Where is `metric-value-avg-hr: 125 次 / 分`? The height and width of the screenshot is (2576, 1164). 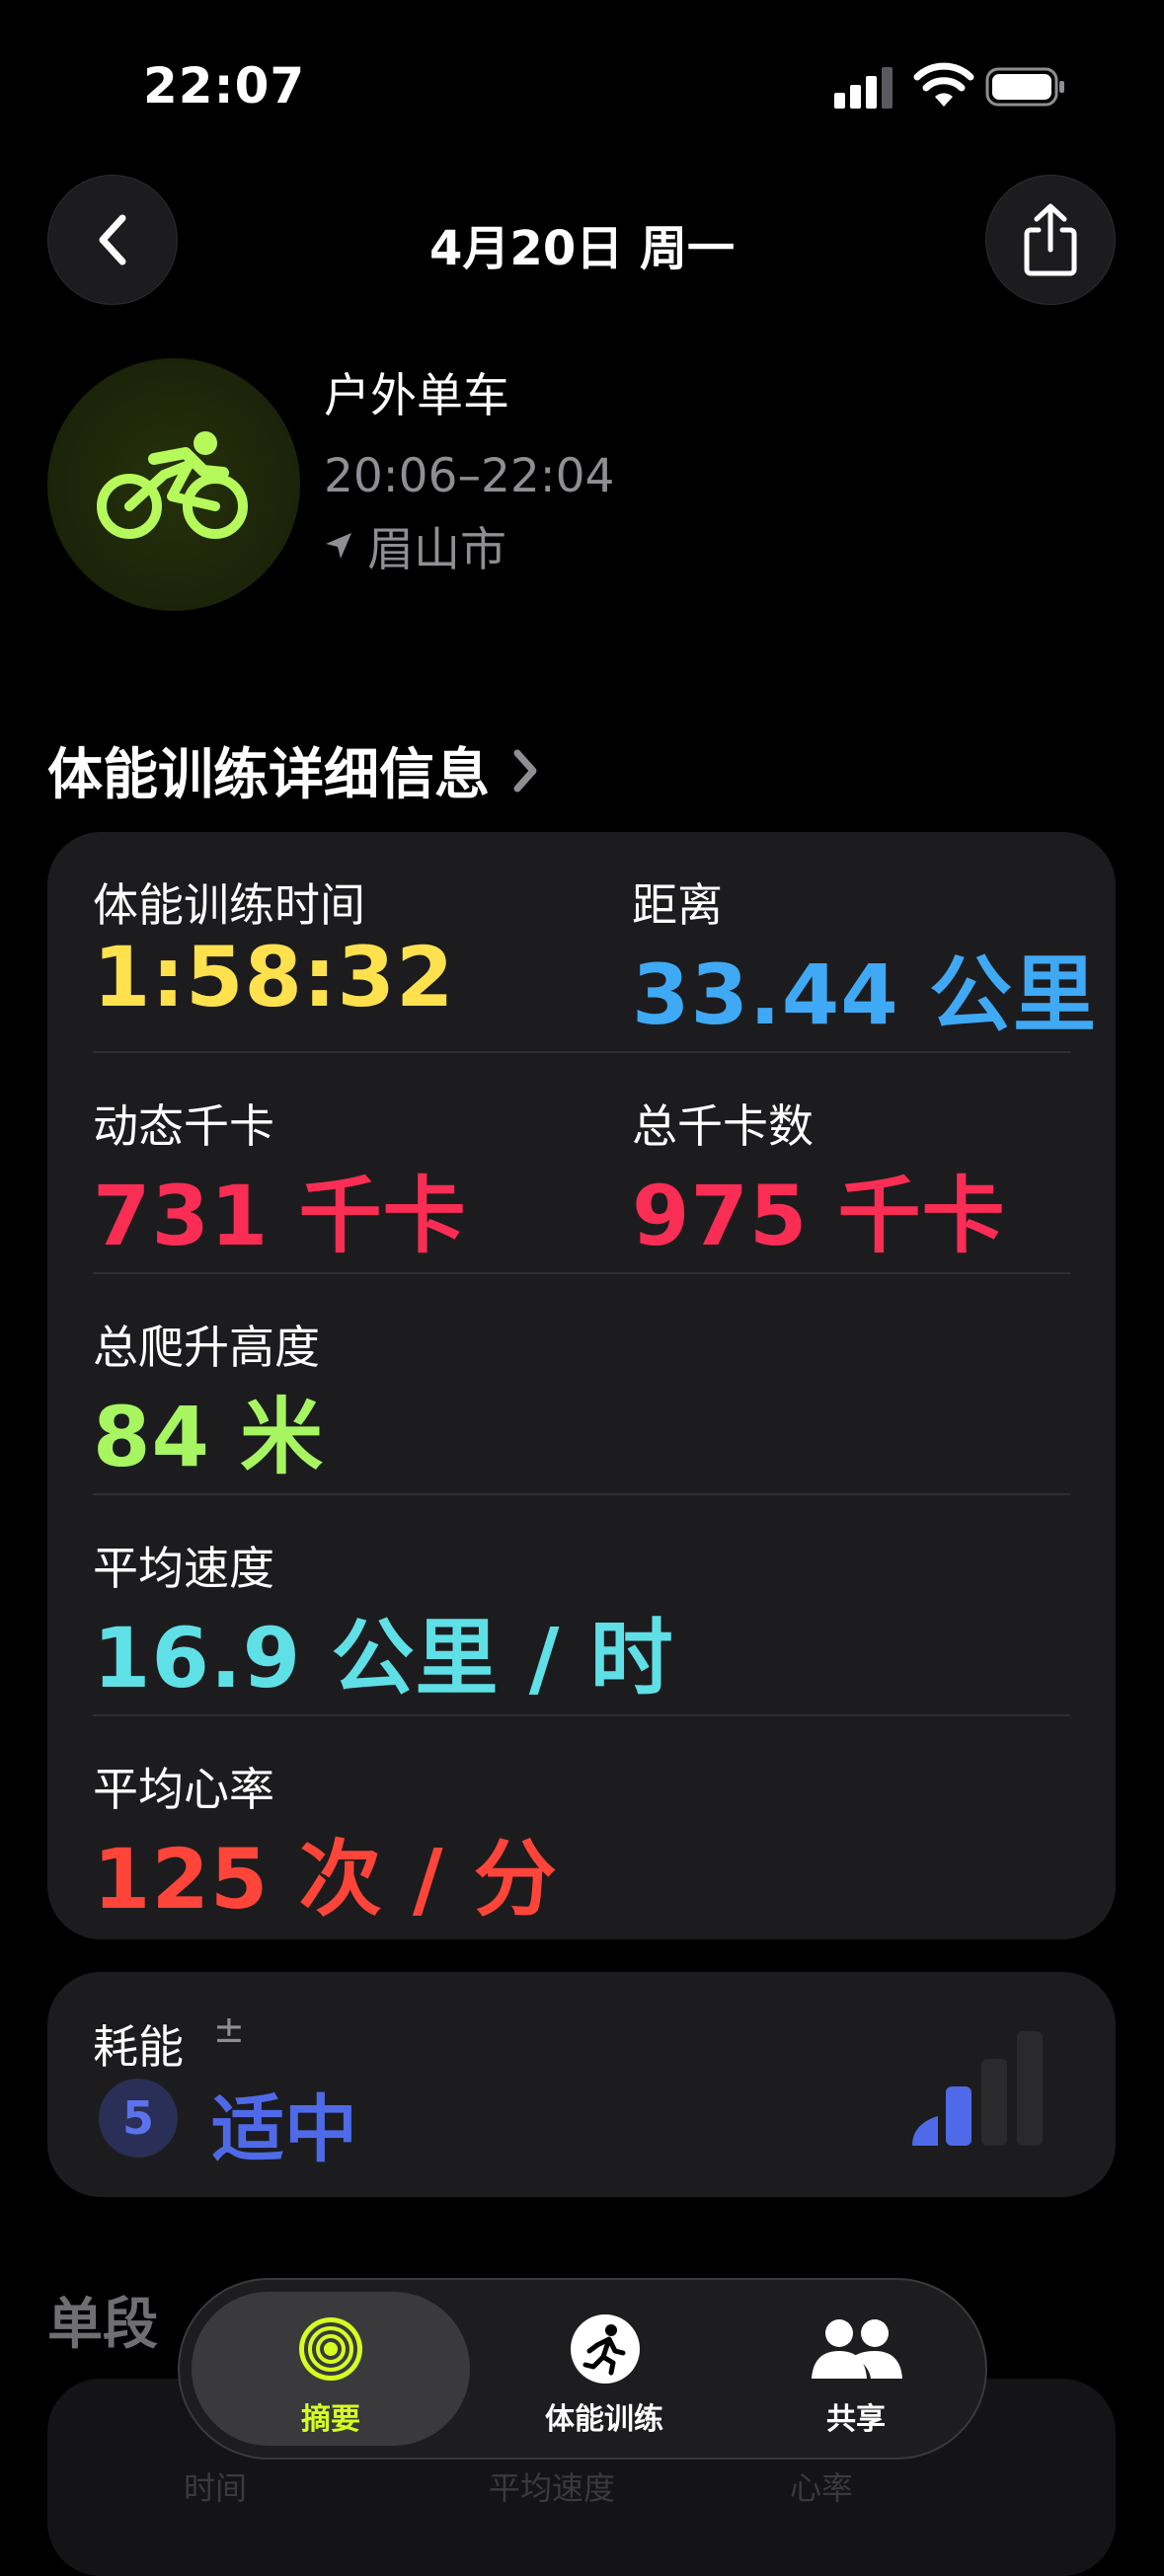 metric-value-avg-hr: 125 次 / 分 is located at coordinates (325, 1879).